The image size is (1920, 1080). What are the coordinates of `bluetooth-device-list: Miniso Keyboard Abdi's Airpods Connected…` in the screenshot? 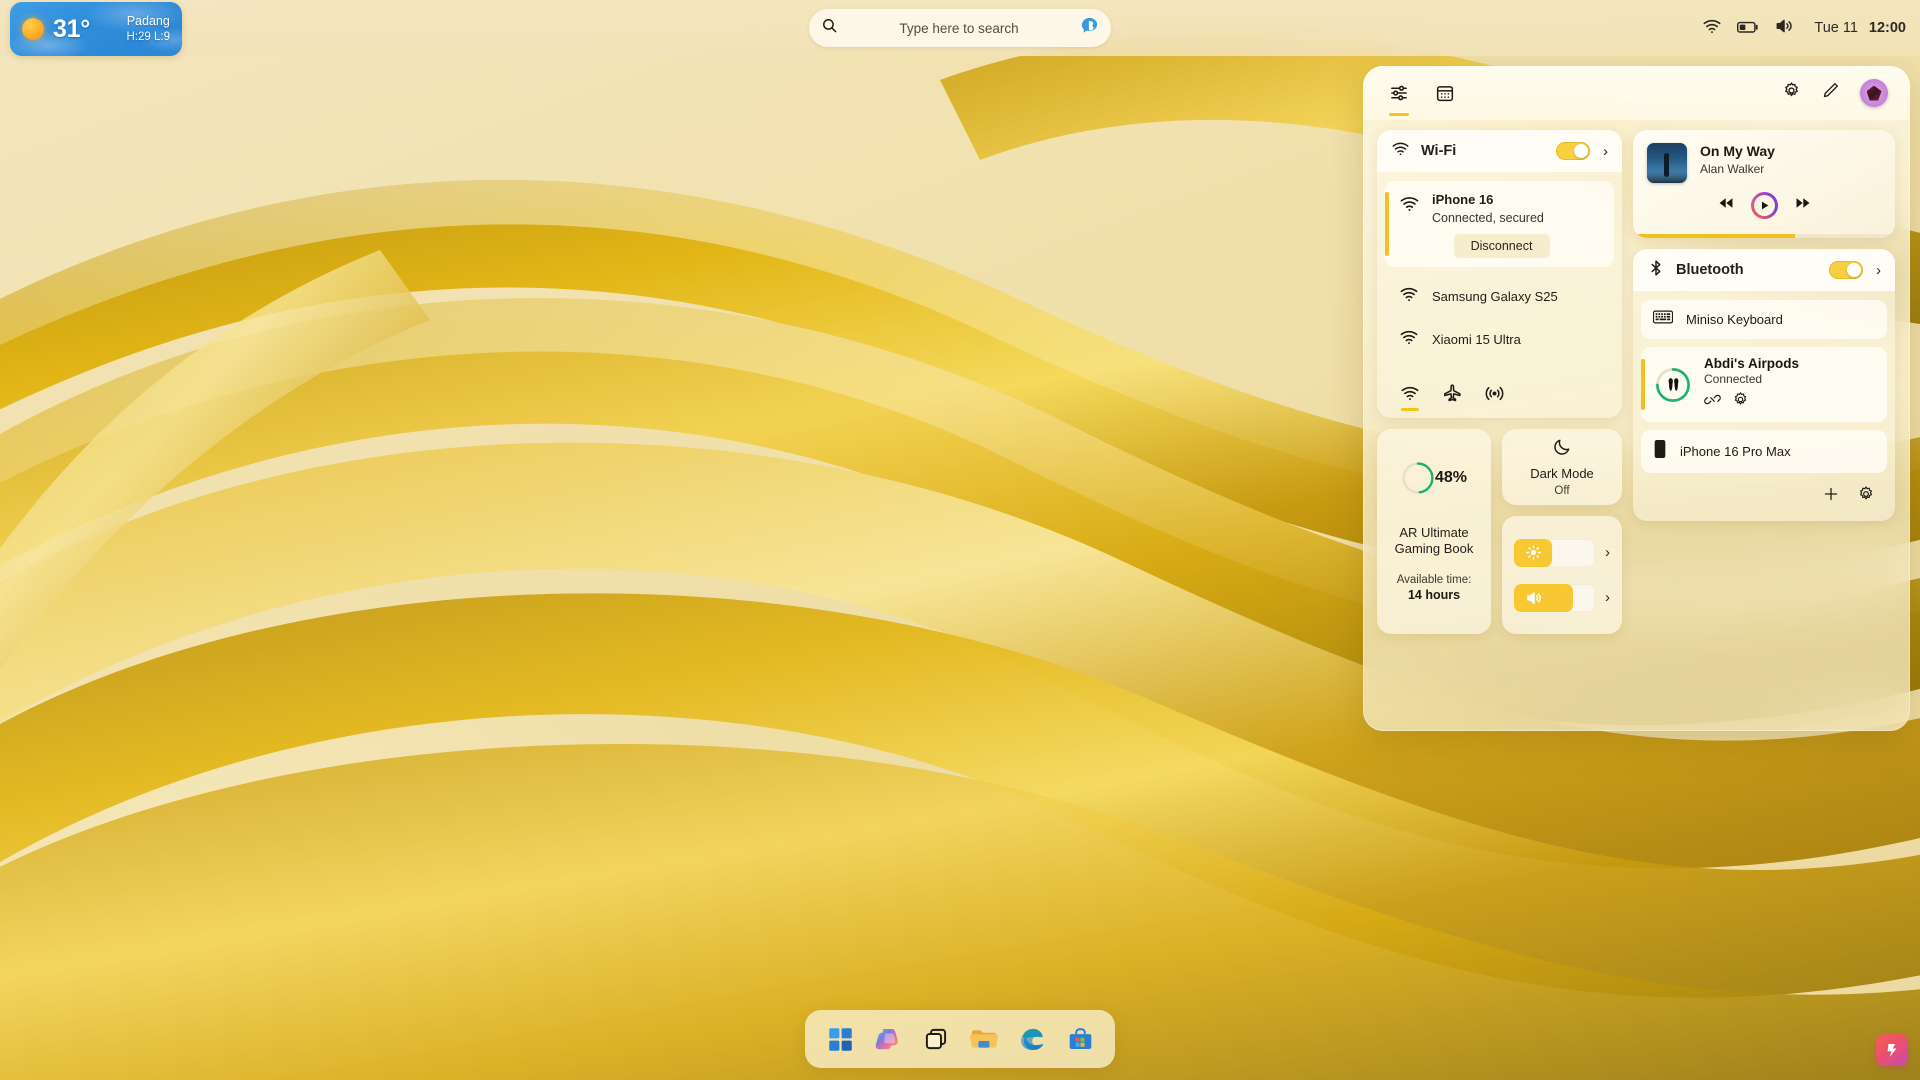 It's located at (1764, 382).